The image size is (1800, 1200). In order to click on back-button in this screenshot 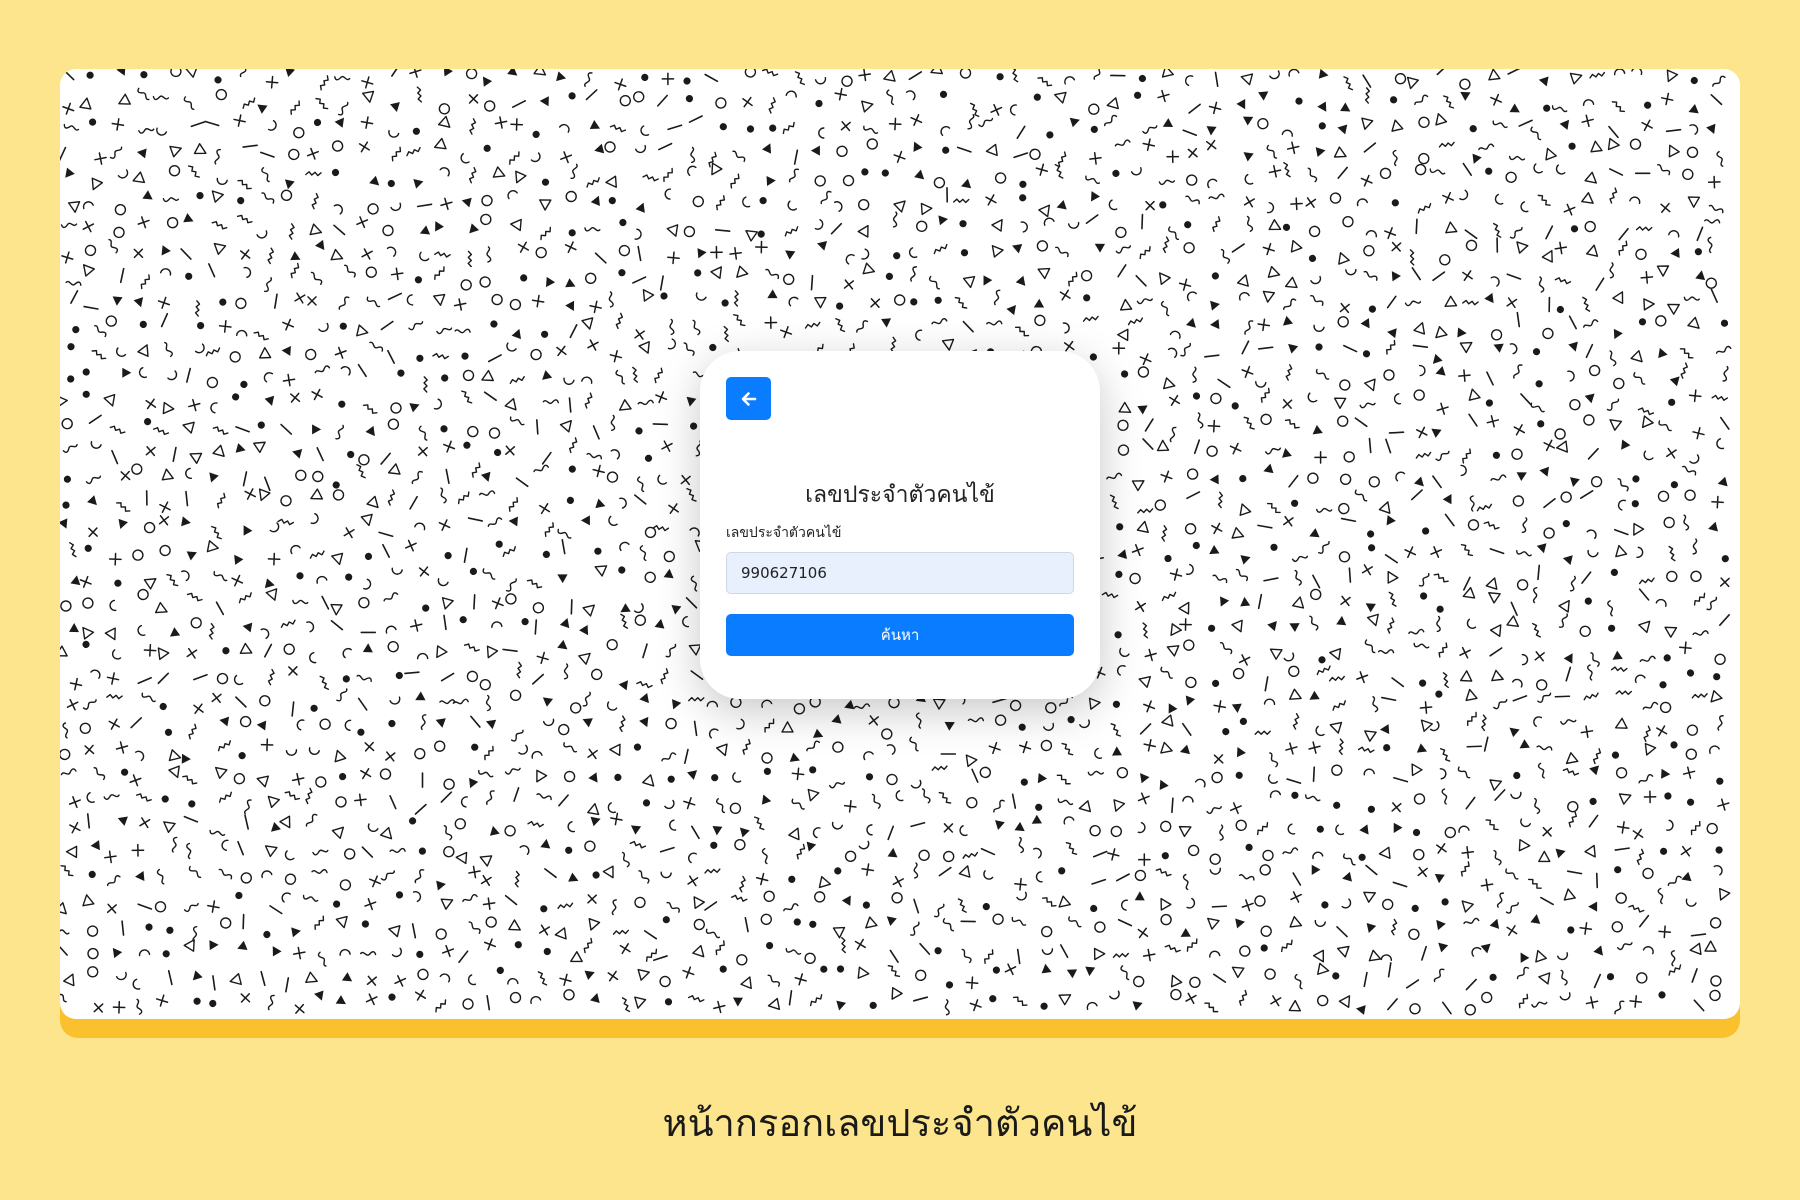, I will do `click(748, 398)`.